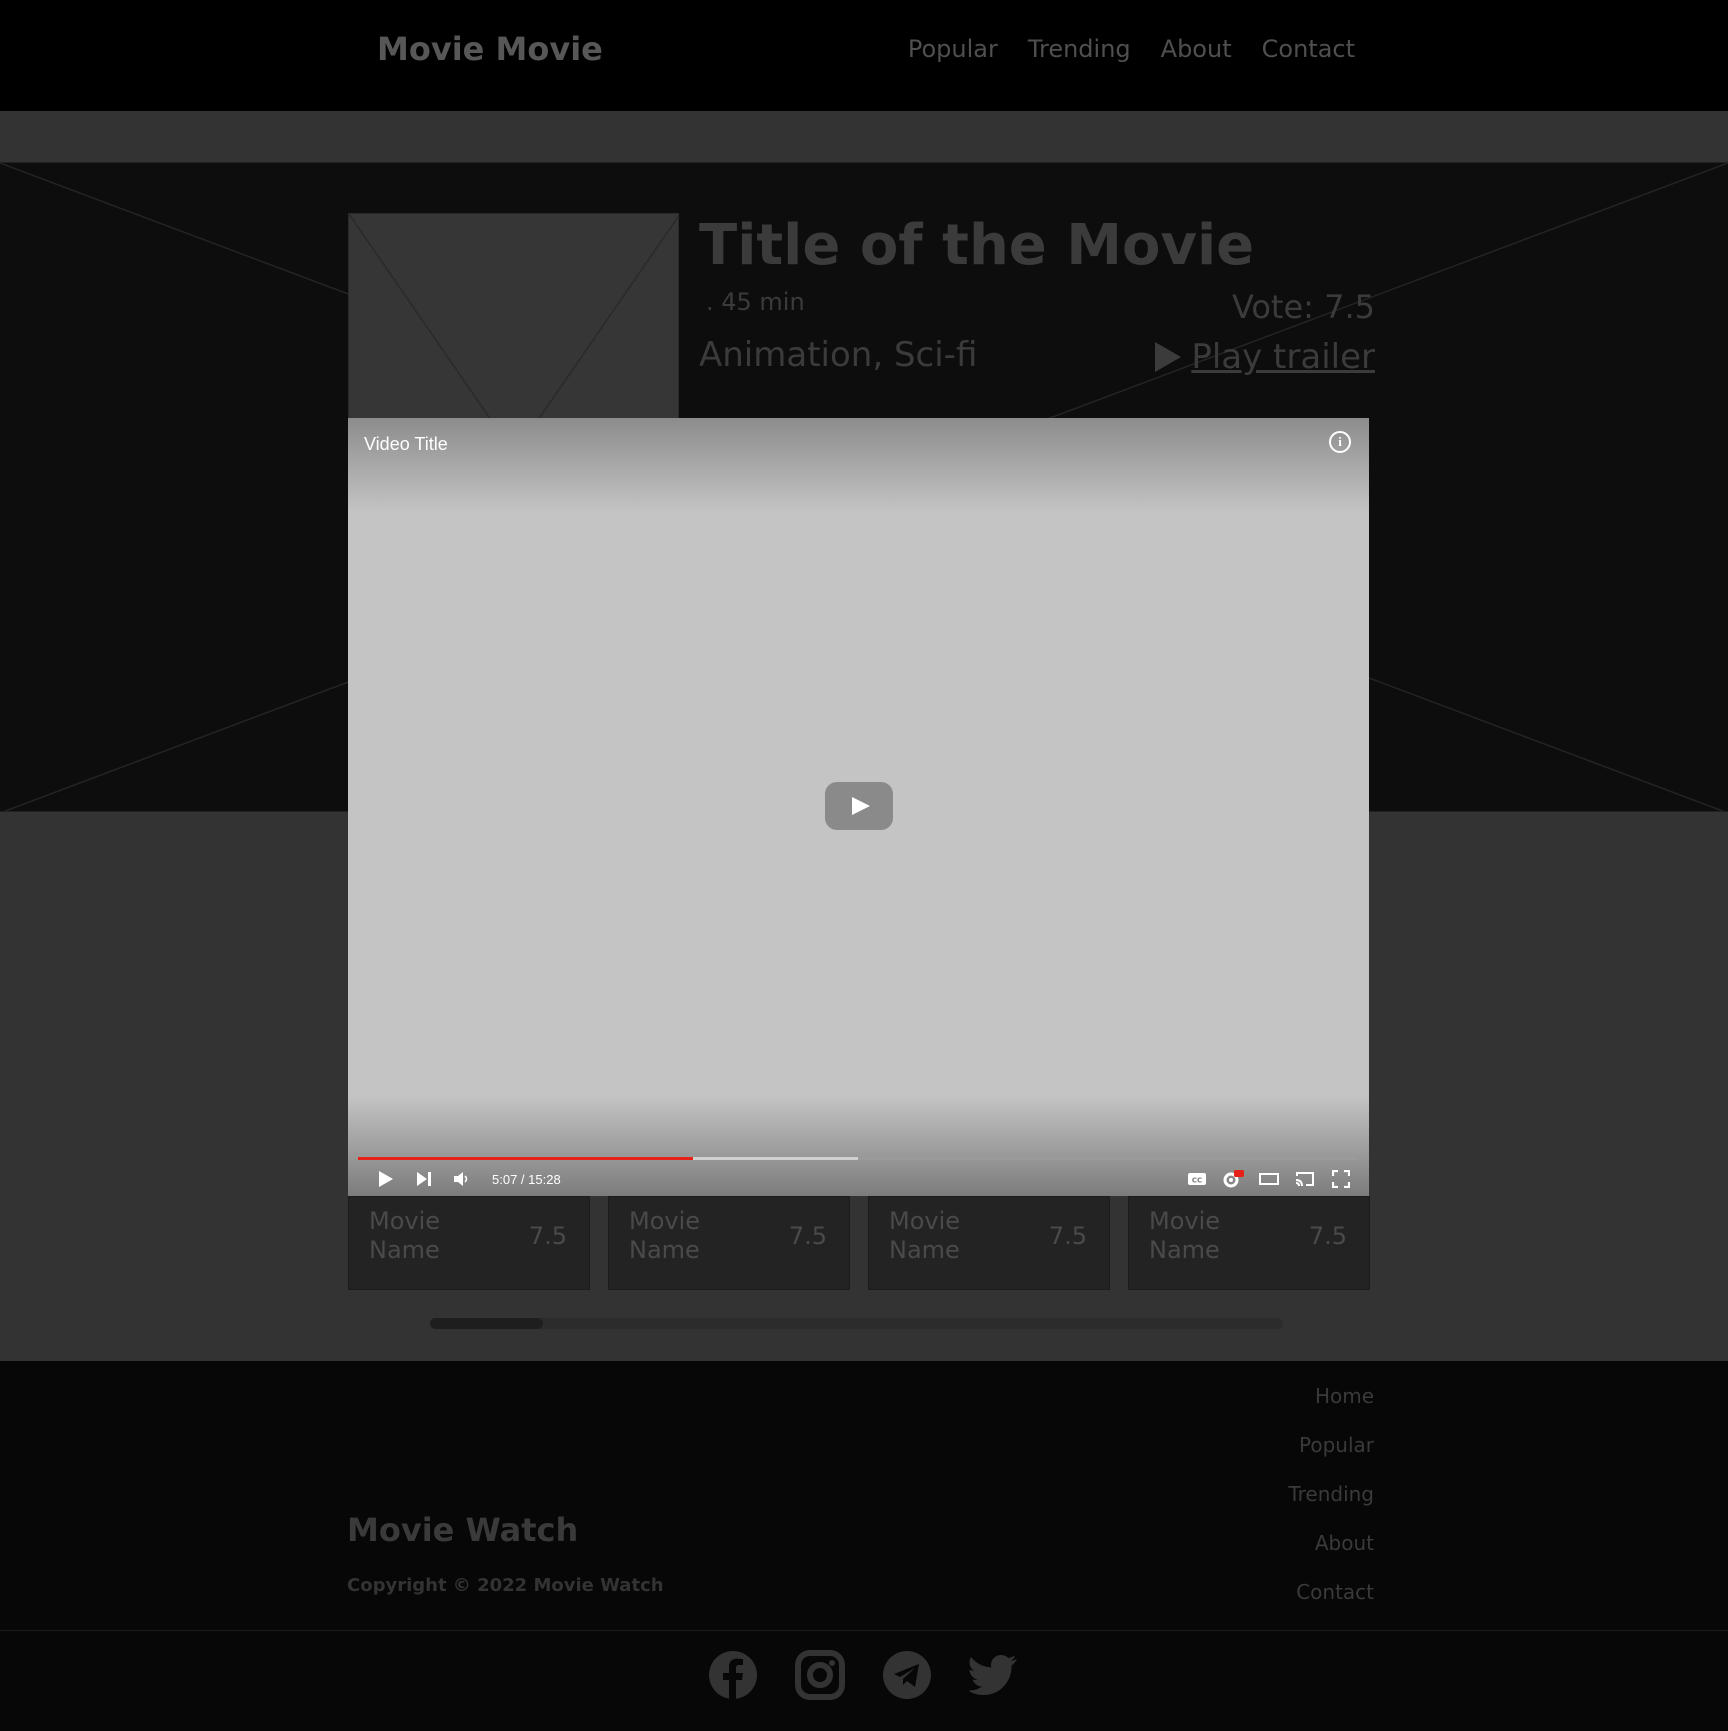  Describe the element at coordinates (838, 355) in the screenshot. I see `movie-genres: Animation, Sci-fi` at that location.